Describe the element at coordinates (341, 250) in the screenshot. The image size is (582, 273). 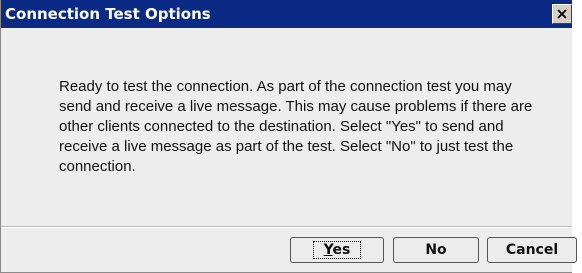
I see `yes-label-rest: es` at that location.